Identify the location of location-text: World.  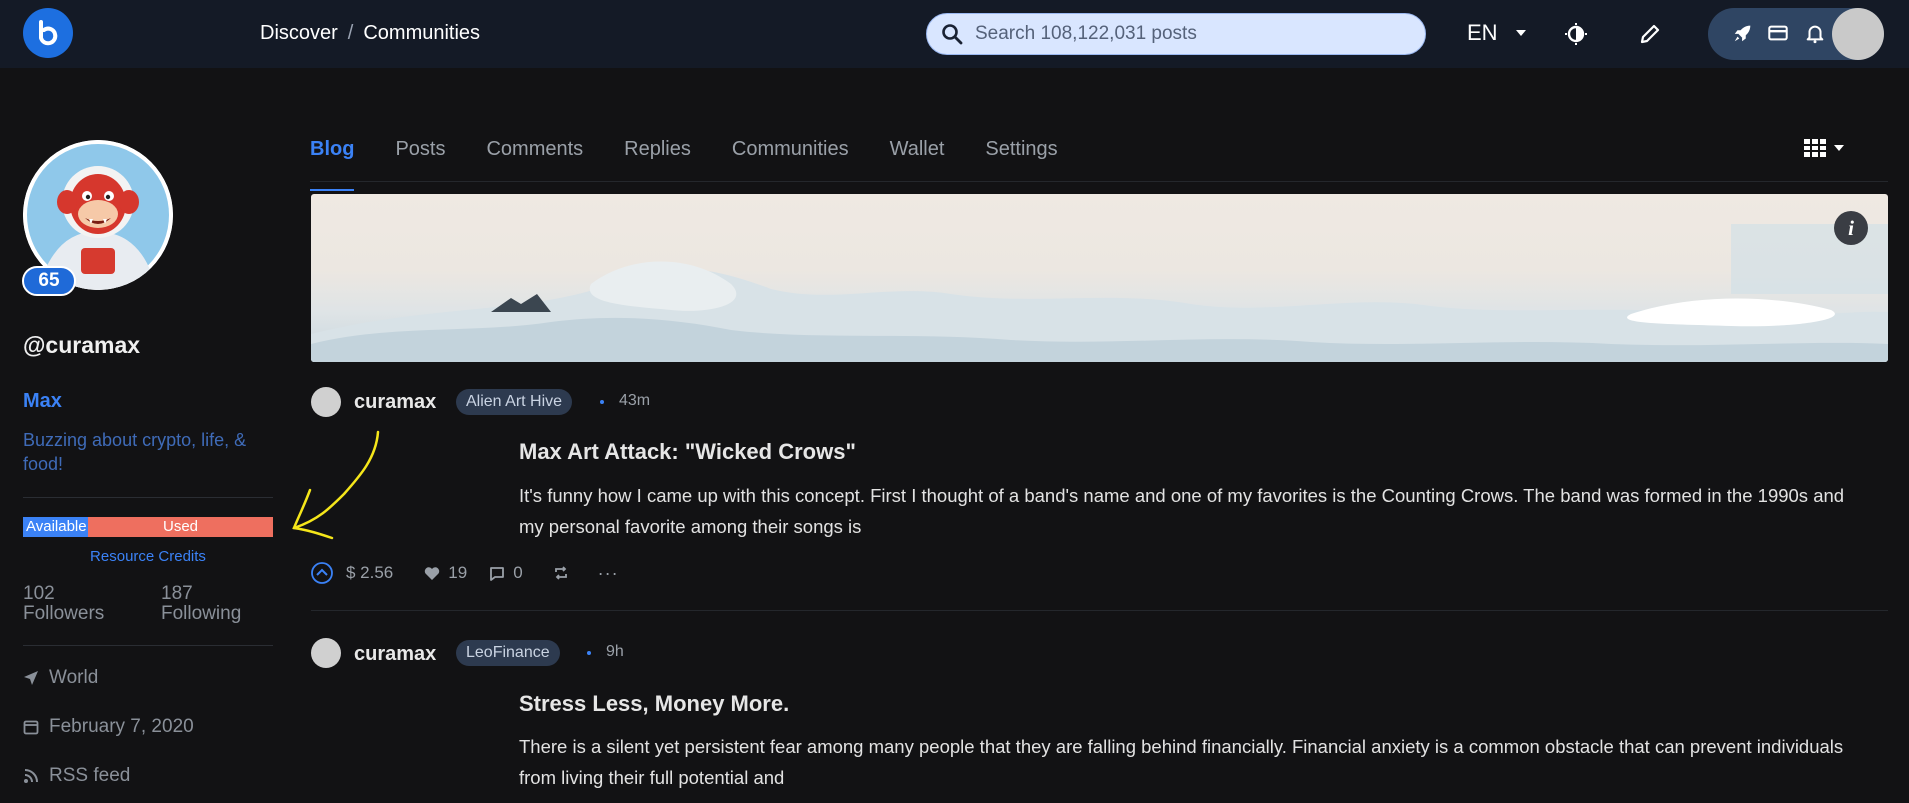
(74, 677).